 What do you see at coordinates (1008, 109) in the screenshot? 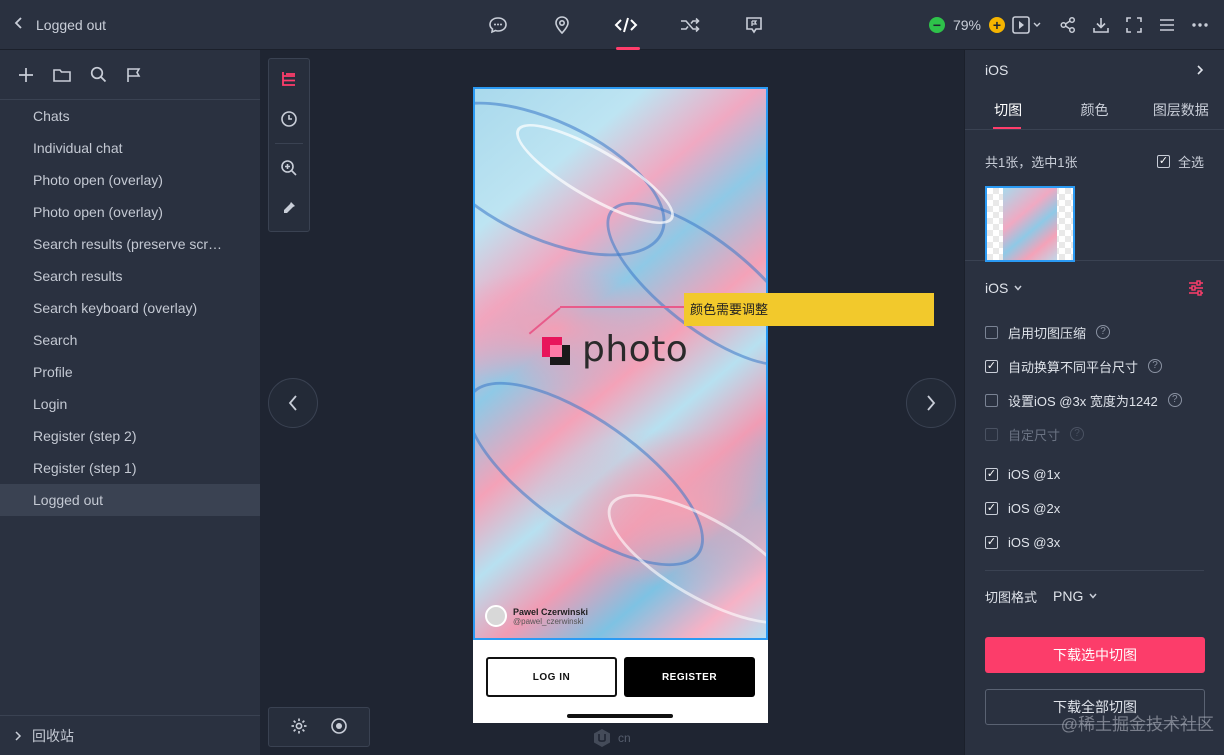
I see `tab-slices: 切图` at bounding box center [1008, 109].